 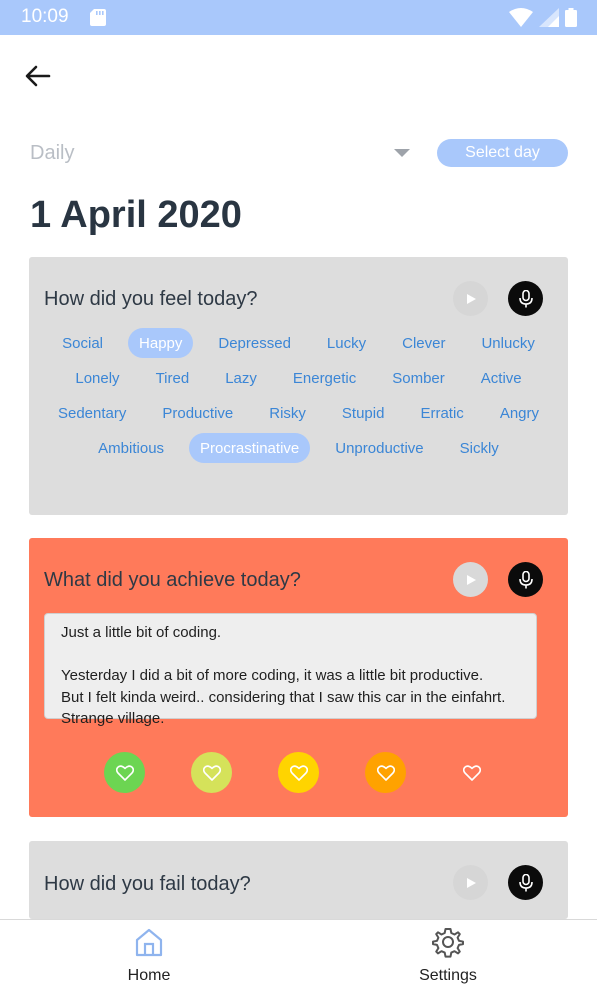 What do you see at coordinates (502, 153) in the screenshot?
I see `select-day-button: Select day` at bounding box center [502, 153].